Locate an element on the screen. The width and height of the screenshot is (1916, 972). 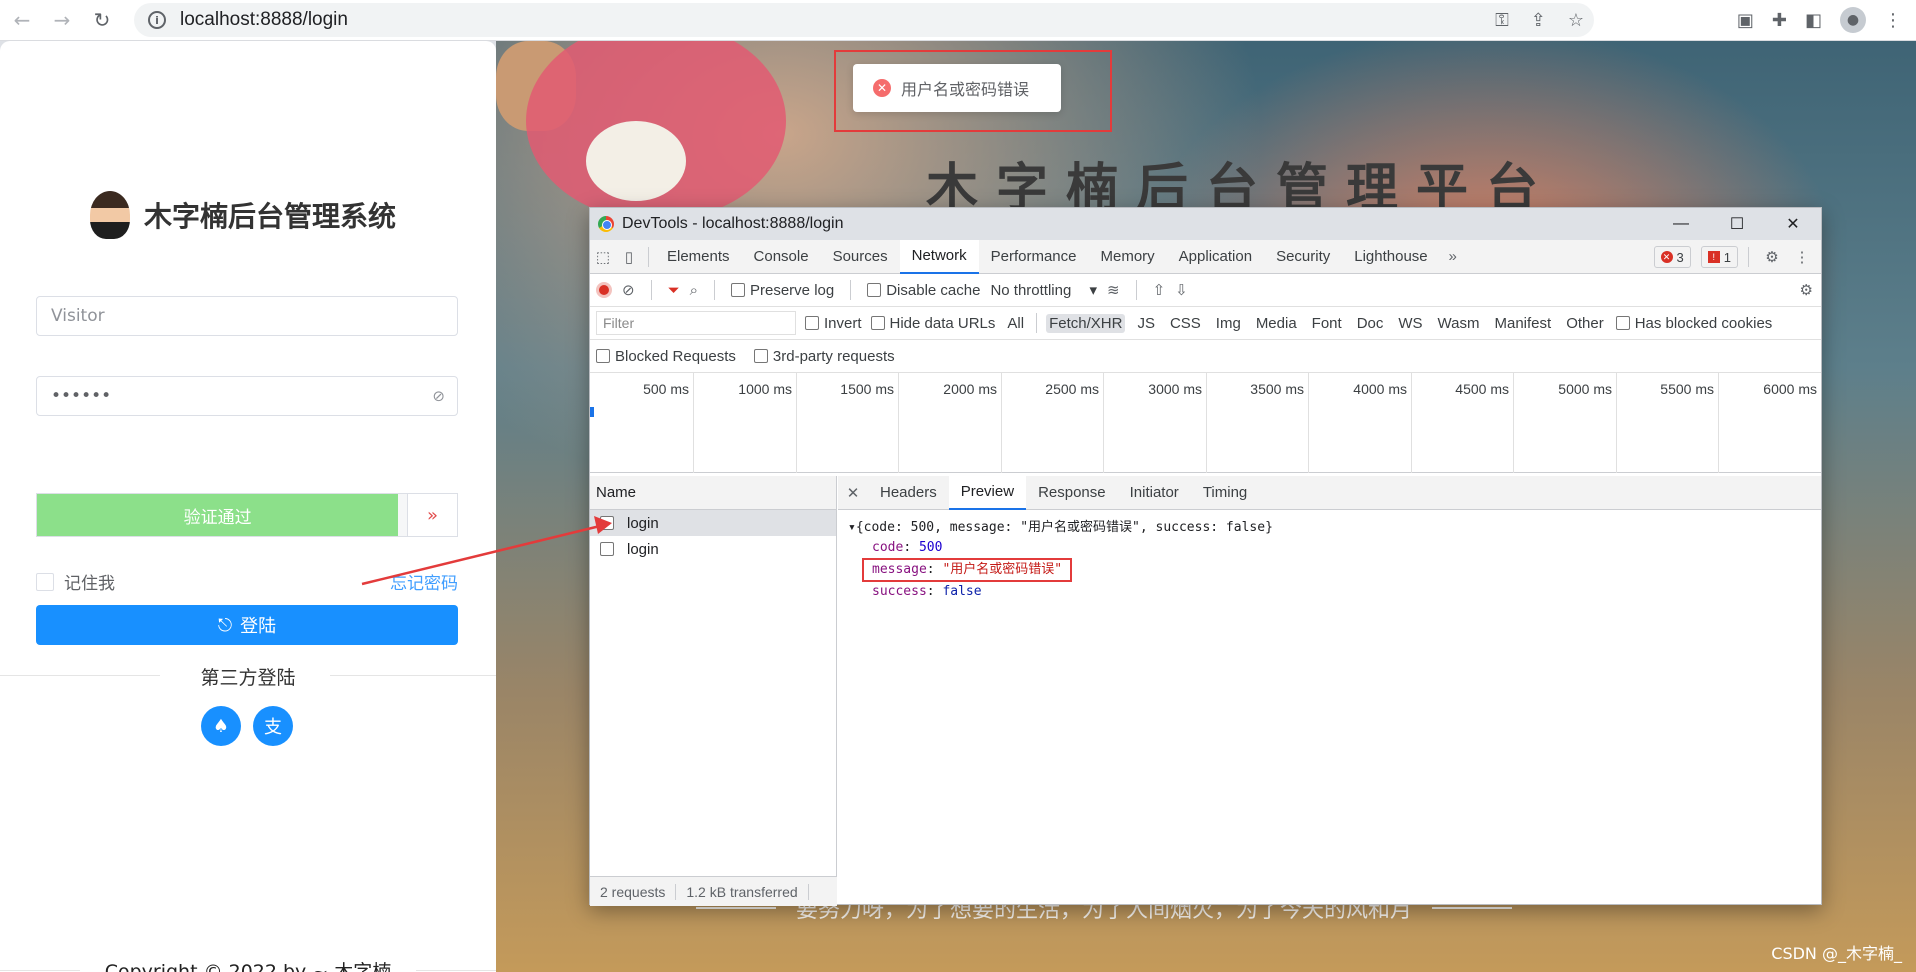
tab-performance: Performance is located at coordinates (1034, 257).